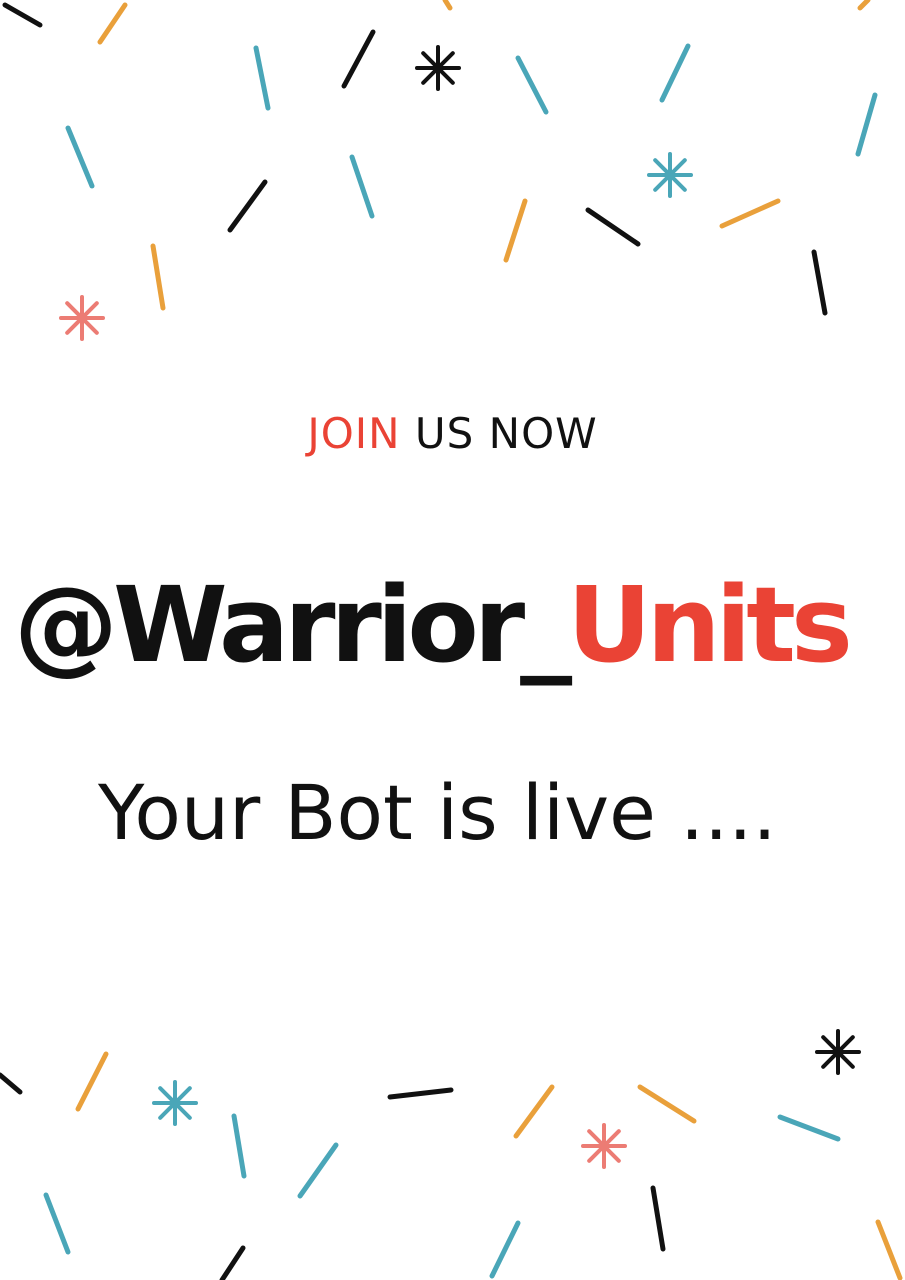  What do you see at coordinates (506, 433) in the screenshot?
I see `tagline-rest: US NOW` at bounding box center [506, 433].